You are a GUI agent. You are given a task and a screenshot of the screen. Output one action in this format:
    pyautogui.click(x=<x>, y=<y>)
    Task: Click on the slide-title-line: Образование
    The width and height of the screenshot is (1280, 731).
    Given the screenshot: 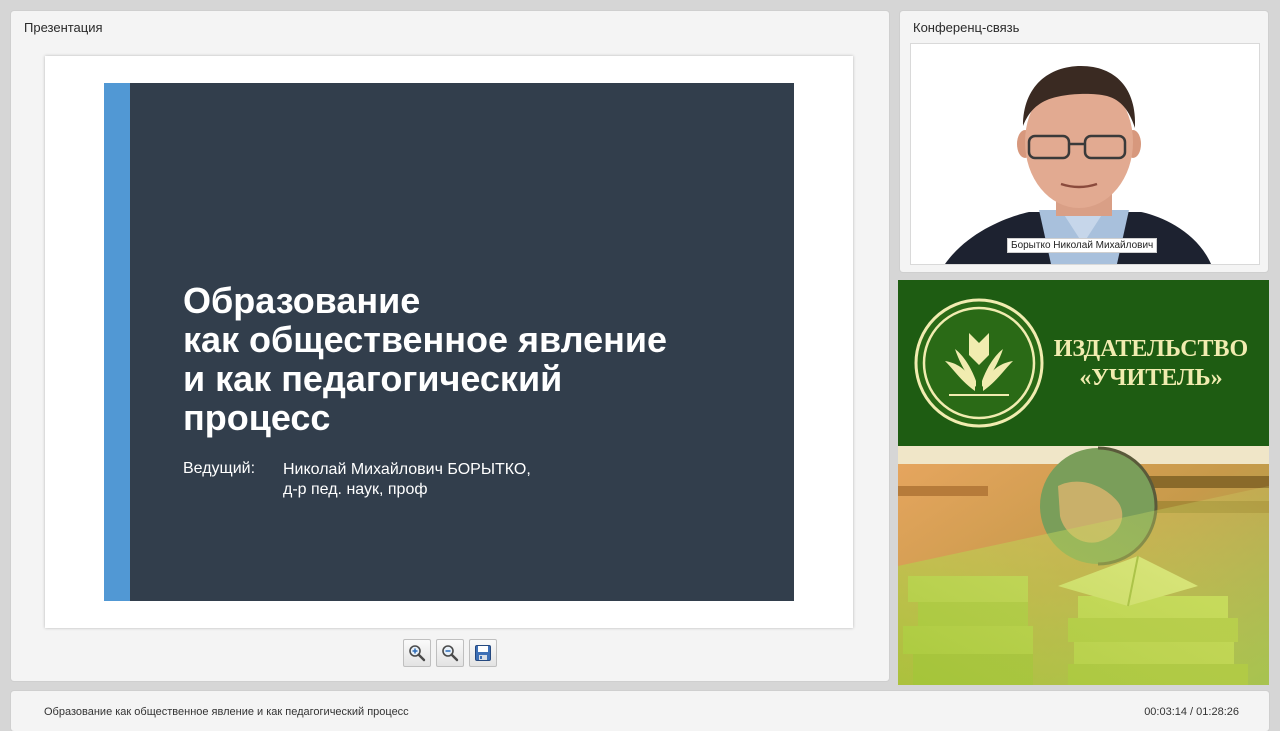 What is the action you would take?
    pyautogui.click(x=302, y=300)
    